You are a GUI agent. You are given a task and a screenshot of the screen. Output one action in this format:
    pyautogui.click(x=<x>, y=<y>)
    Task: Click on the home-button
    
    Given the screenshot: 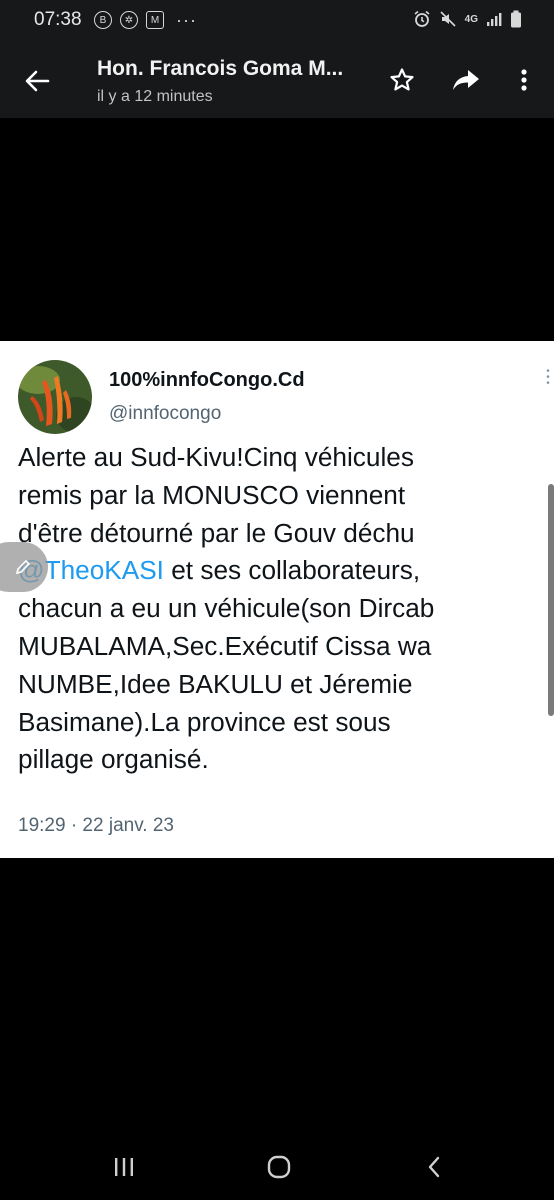 What is the action you would take?
    pyautogui.click(x=279, y=1167)
    